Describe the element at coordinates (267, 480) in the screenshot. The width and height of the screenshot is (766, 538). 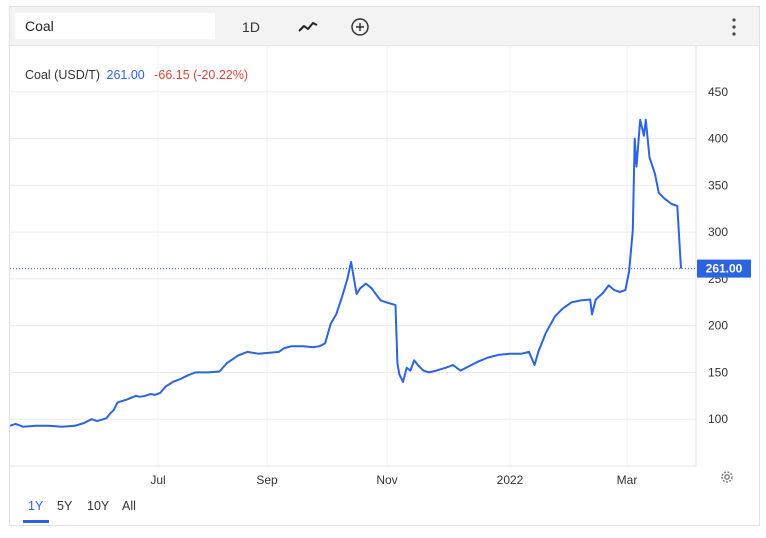
I see `x-tick-label: Sep` at that location.